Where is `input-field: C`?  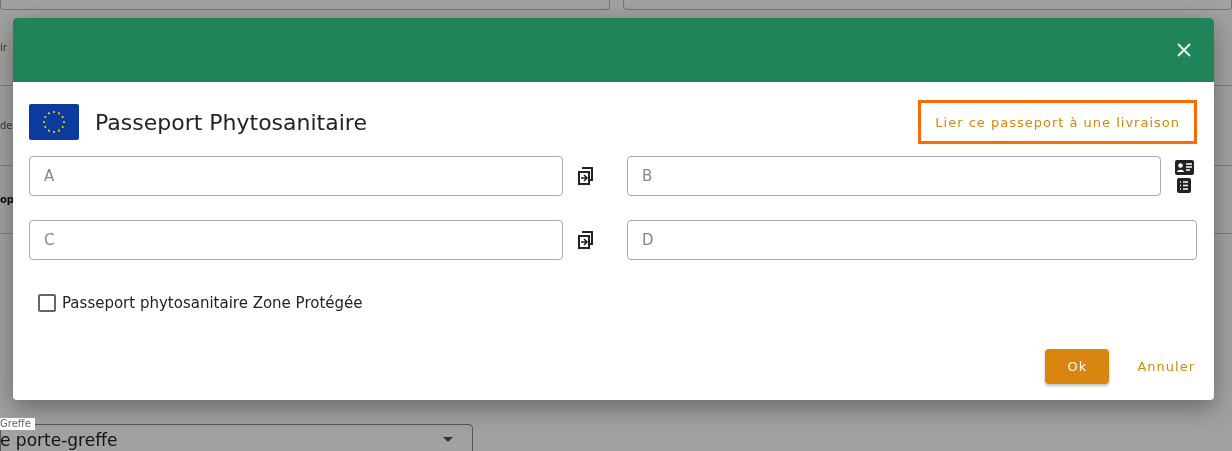 input-field: C is located at coordinates (296, 240).